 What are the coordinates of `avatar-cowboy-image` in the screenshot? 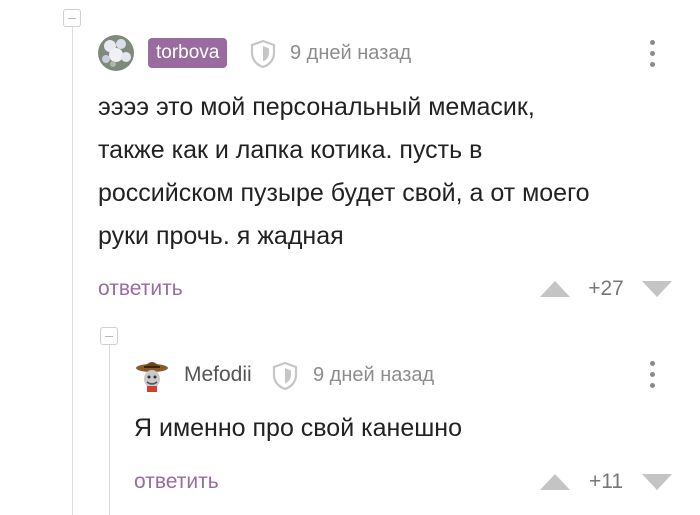 It's located at (152, 375).